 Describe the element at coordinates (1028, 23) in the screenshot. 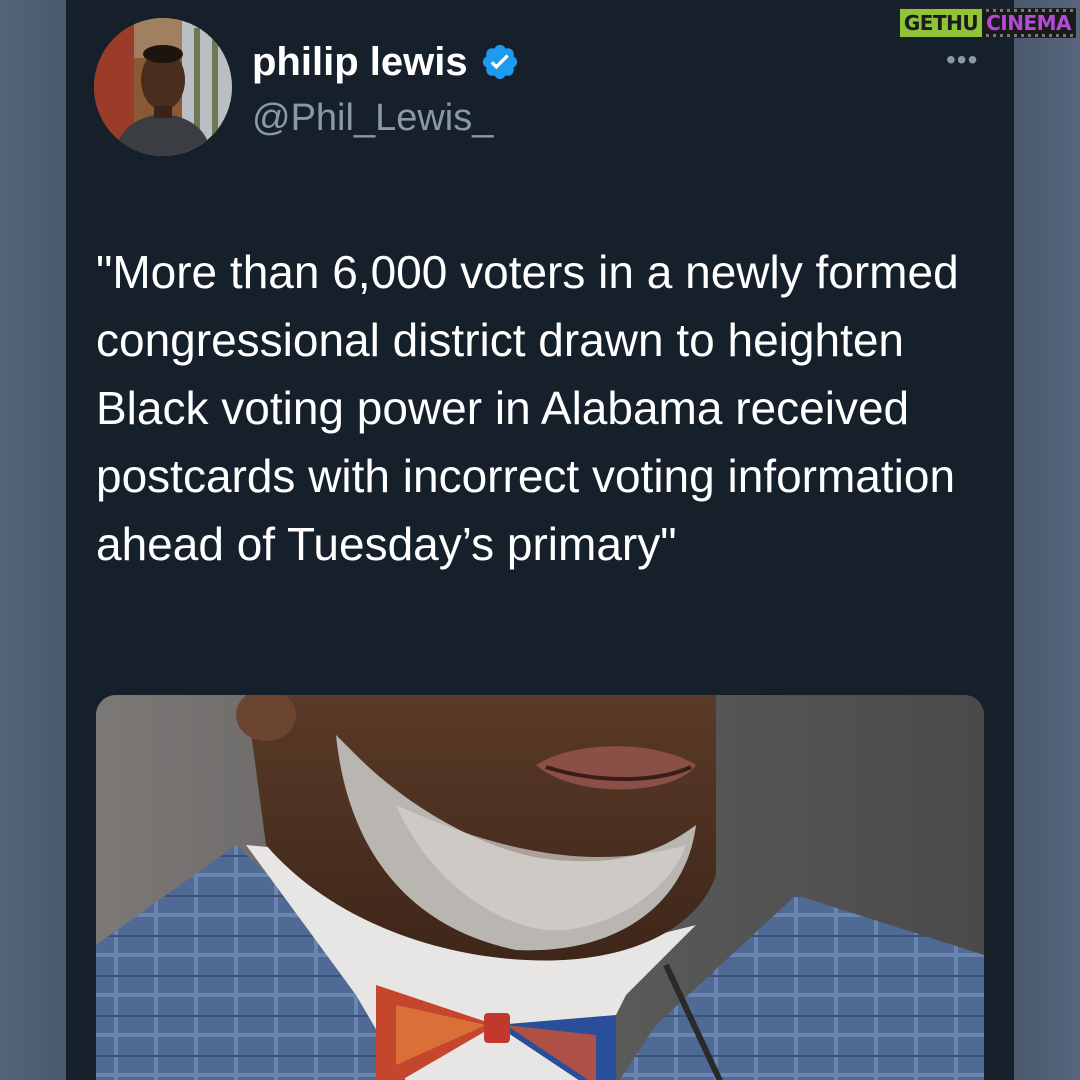

I see `watermark-right-text: CINEMA` at that location.